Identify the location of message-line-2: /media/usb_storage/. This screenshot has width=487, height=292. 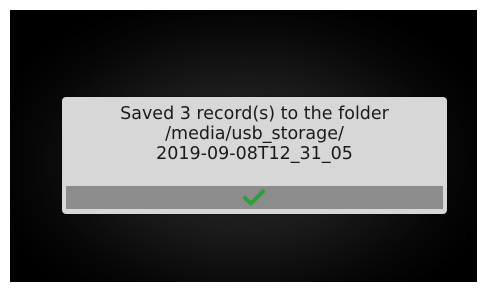
(254, 134).